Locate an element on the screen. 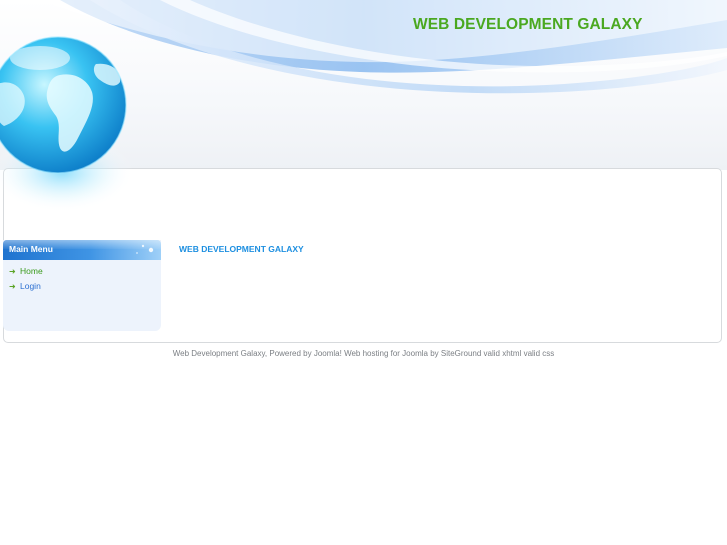 The image size is (727, 545). content-heading: WEB DEVELOPMENT GALAXY is located at coordinates (241, 249).